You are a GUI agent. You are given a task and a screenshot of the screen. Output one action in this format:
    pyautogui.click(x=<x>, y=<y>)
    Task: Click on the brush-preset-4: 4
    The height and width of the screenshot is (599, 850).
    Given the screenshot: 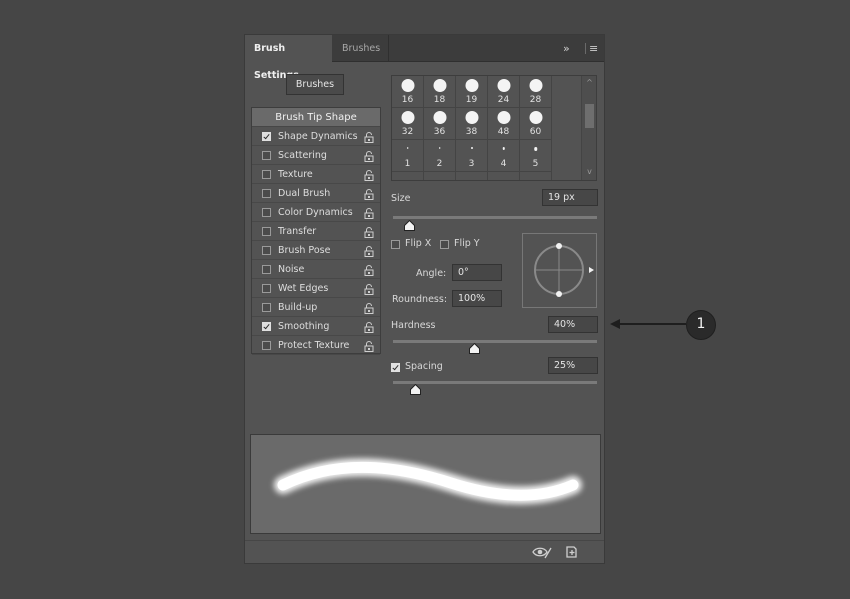 What is the action you would take?
    pyautogui.click(x=504, y=156)
    